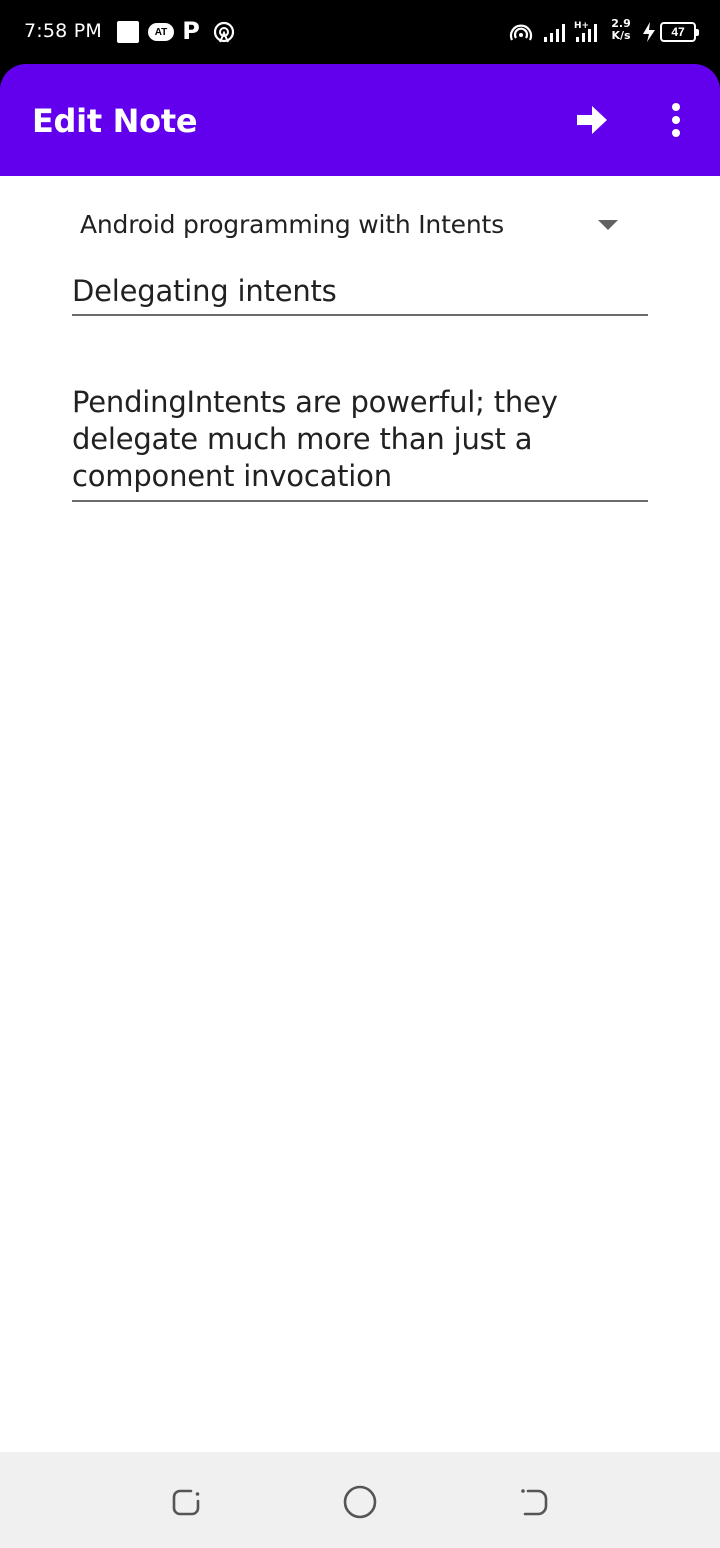  I want to click on course-selected-value: Android programming with Intents, so click(292, 224).